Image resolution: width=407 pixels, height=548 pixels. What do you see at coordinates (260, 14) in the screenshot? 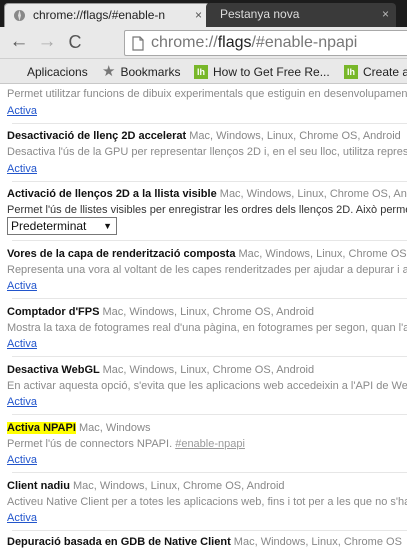
I see `tab-title: Pestanya nova` at bounding box center [260, 14].